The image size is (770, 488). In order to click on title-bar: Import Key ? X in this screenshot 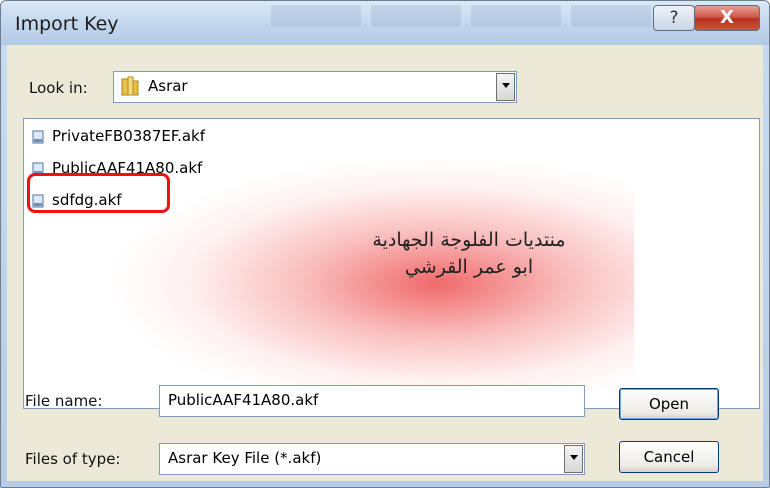, I will do `click(385, 23)`.